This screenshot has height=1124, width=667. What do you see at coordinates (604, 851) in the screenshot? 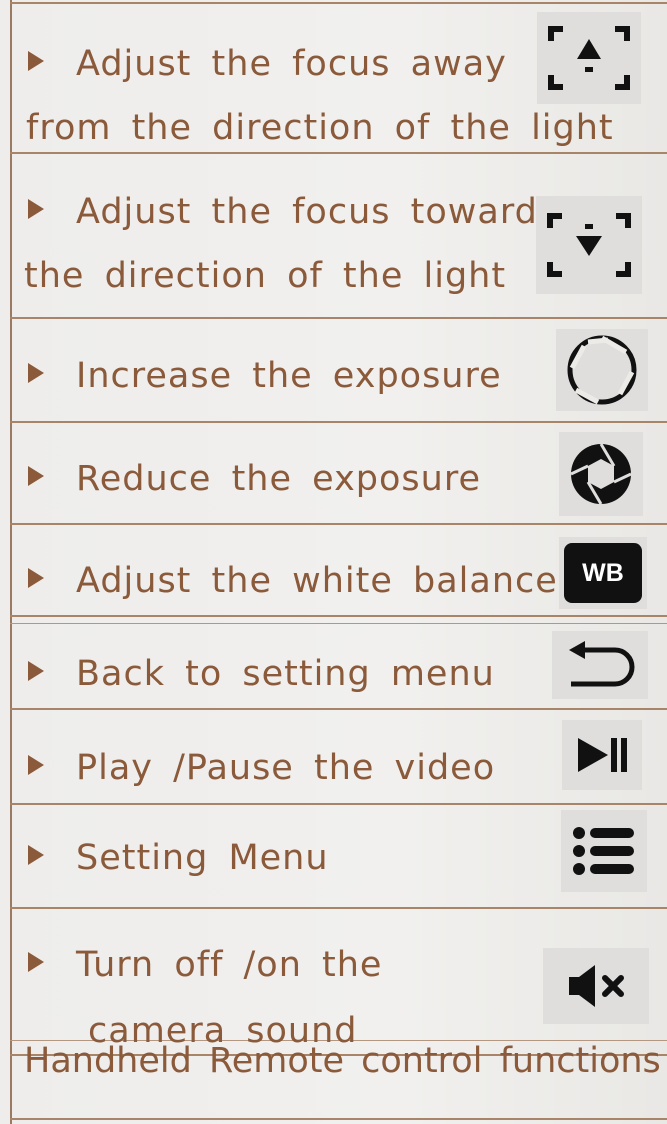
I see `menu-list-icon` at bounding box center [604, 851].